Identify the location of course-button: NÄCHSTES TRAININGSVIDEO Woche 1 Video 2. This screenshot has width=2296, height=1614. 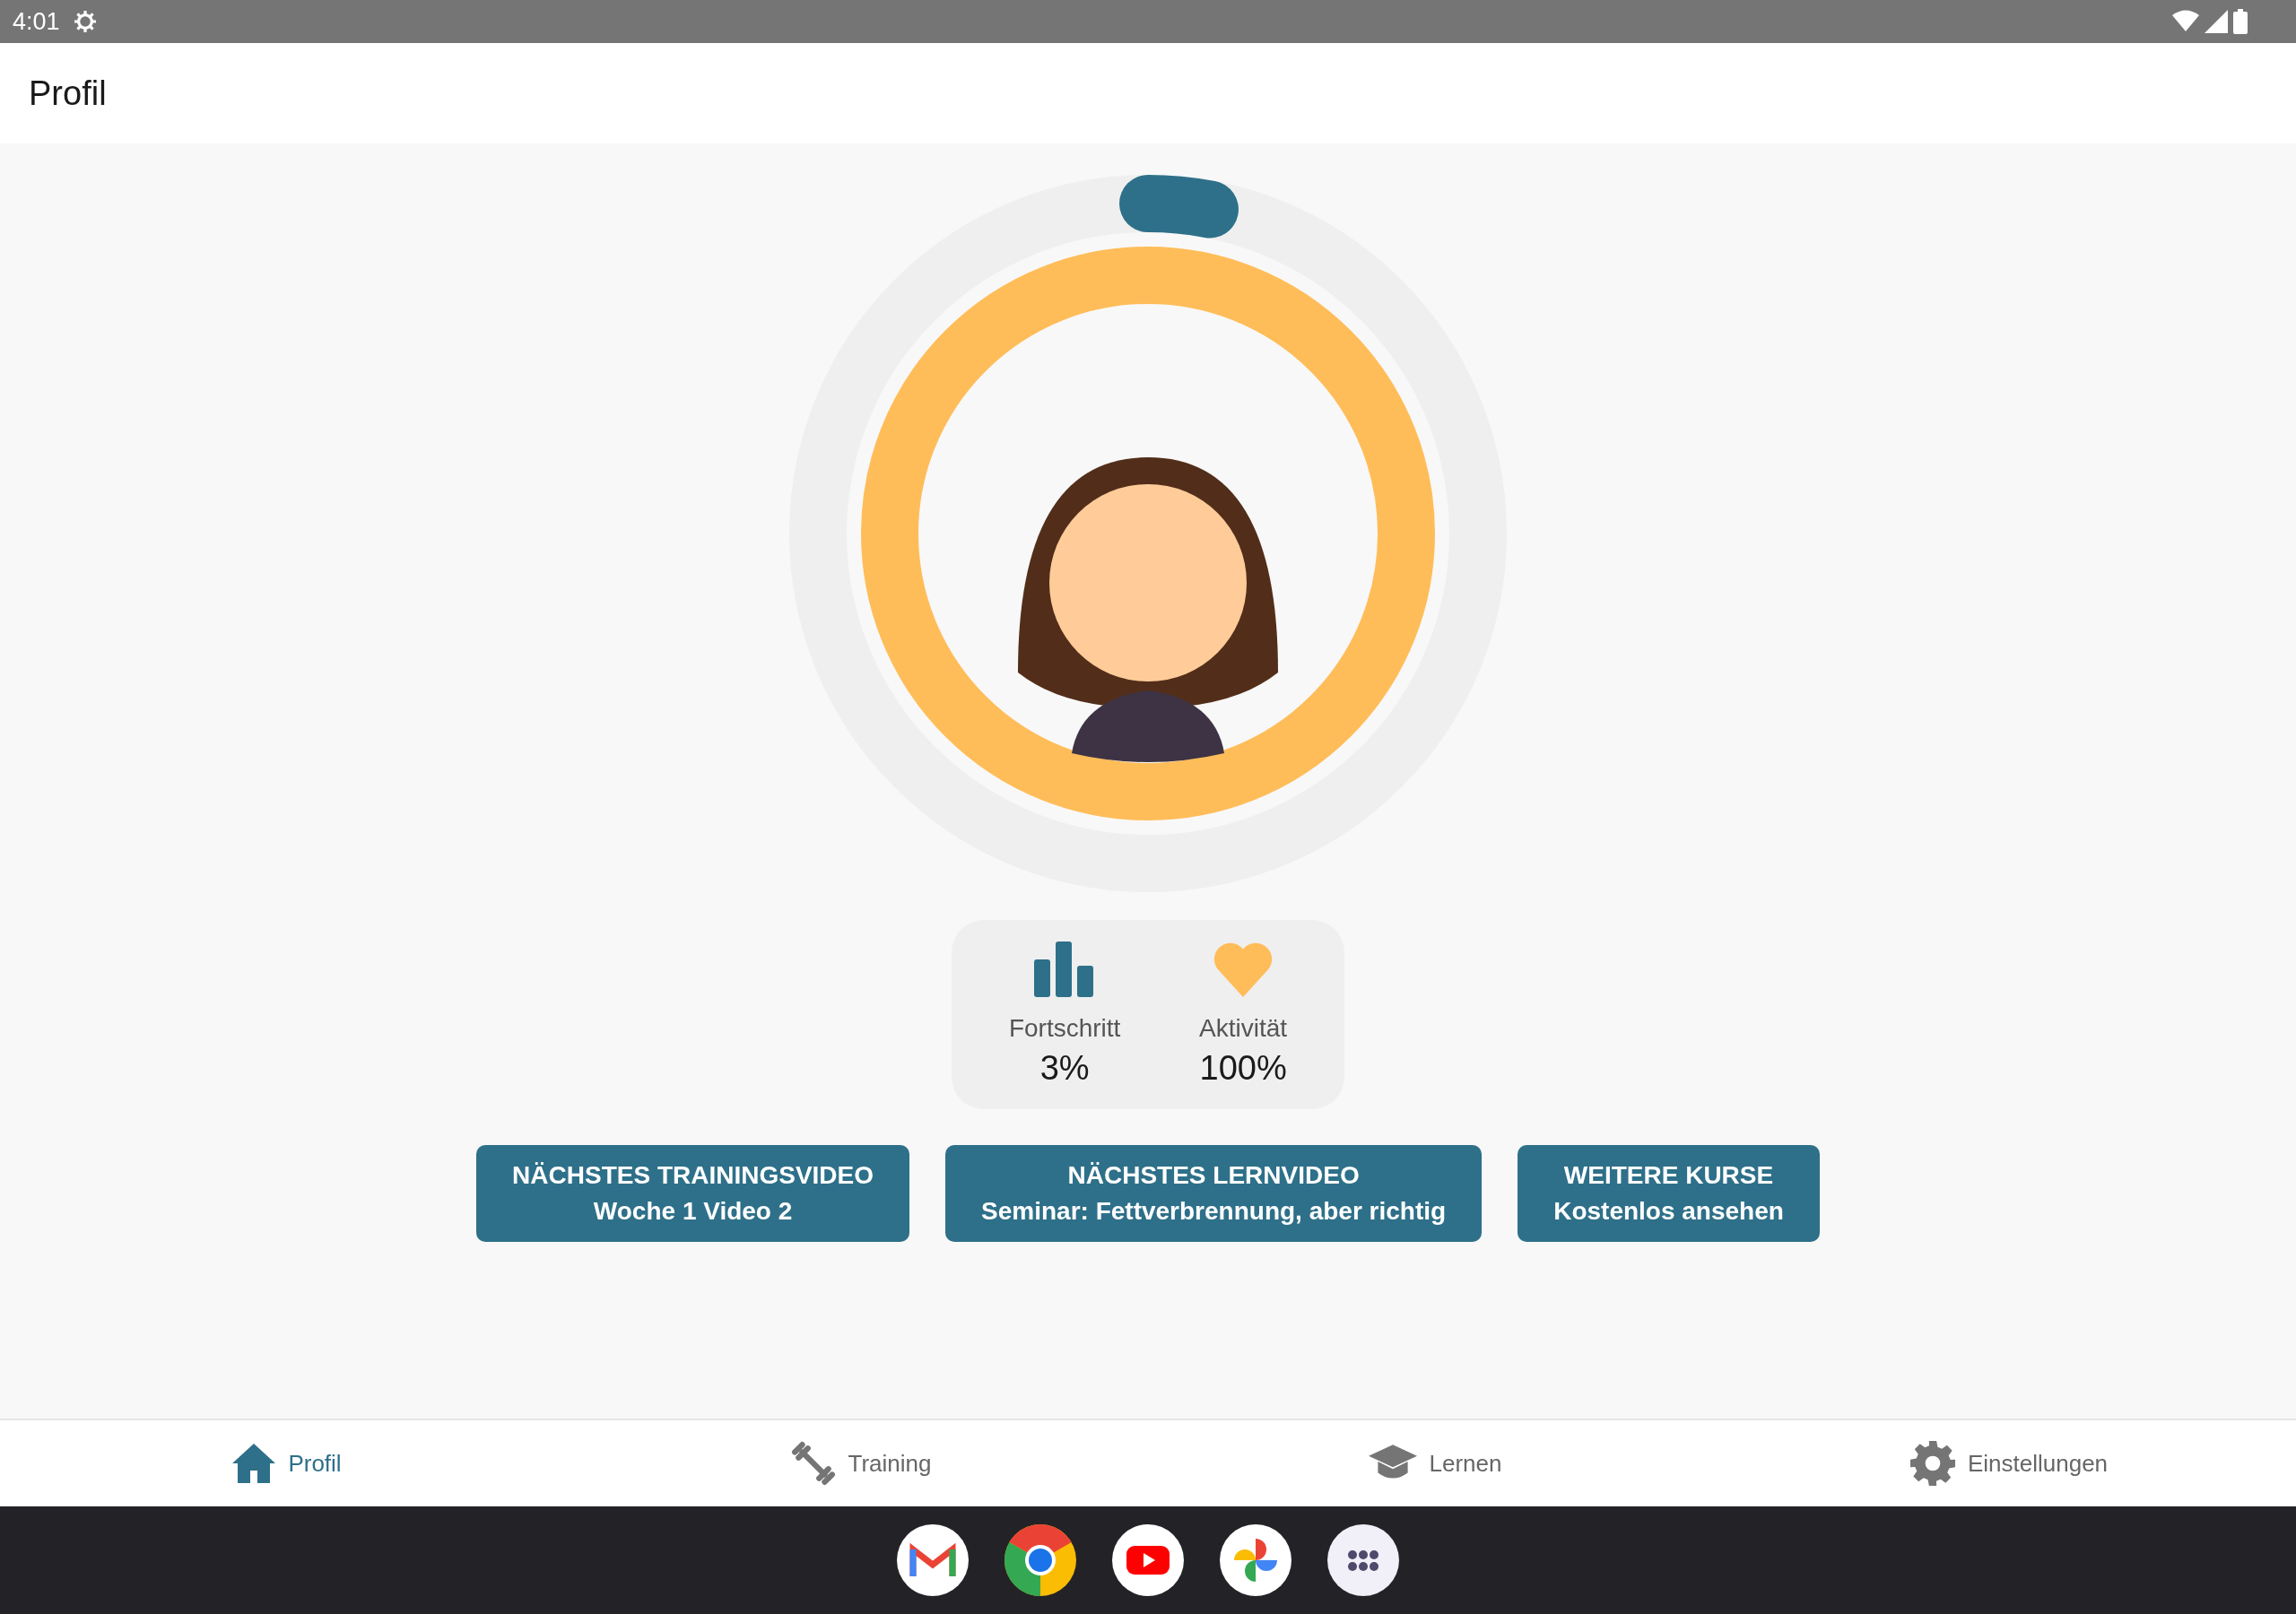
(693, 1193).